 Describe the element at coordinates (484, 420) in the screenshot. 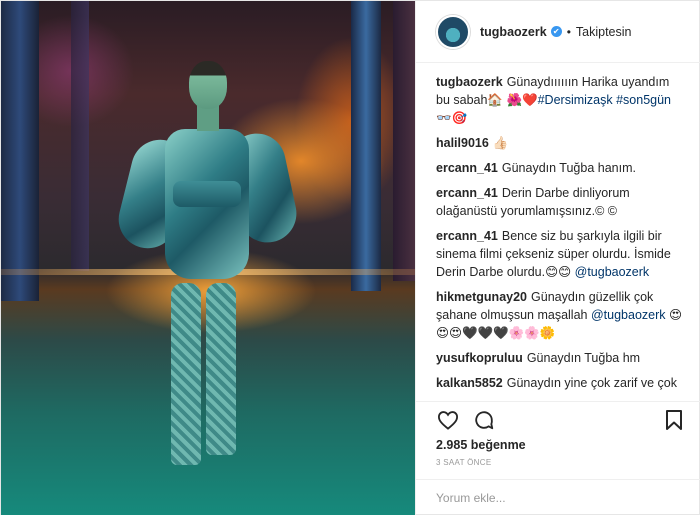

I see `comment-icon` at that location.